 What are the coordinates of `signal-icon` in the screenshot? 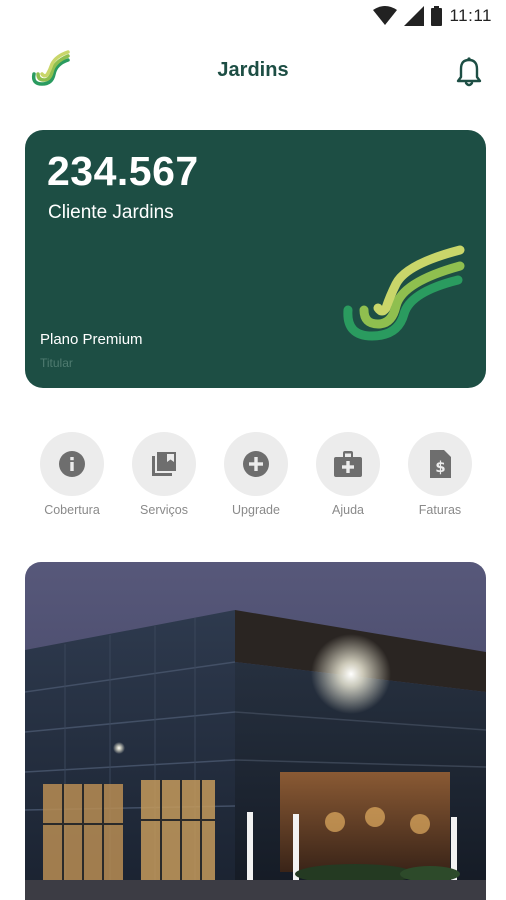 It's located at (414, 16).